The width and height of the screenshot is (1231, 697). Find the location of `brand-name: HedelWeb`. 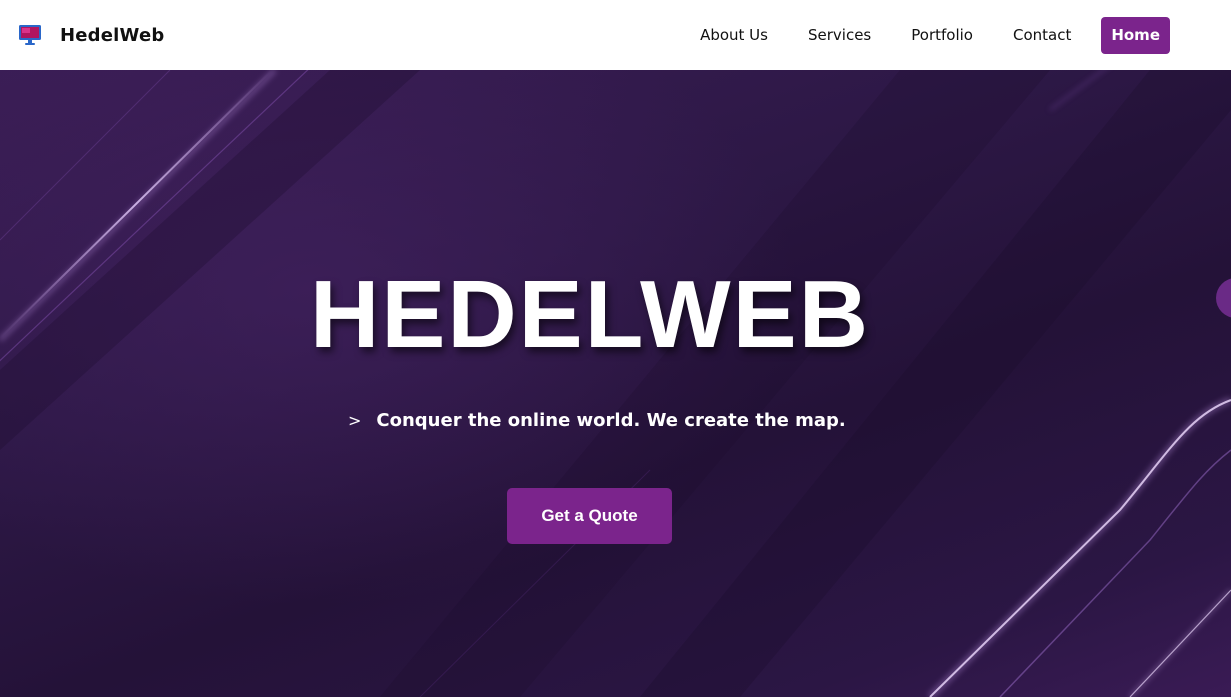

brand-name: HedelWeb is located at coordinates (112, 35).